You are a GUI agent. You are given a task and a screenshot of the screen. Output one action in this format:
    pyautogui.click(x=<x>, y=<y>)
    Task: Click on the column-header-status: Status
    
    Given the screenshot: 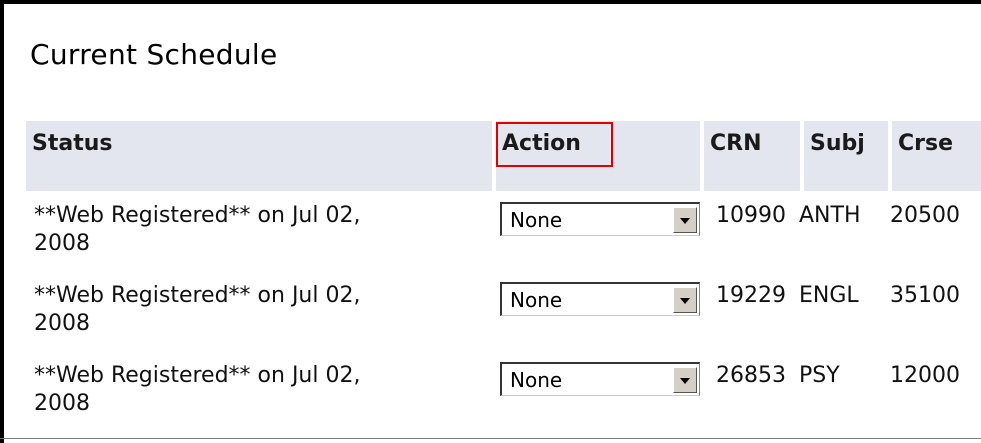 What is the action you would take?
    pyautogui.click(x=259, y=156)
    